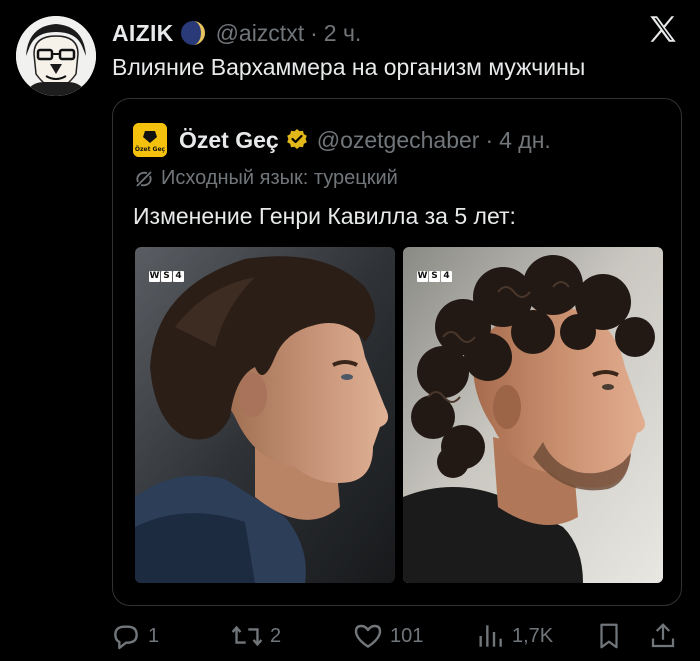 Image resolution: width=700 pixels, height=661 pixels. Describe the element at coordinates (663, 635) in the screenshot. I see `share-icon` at that location.